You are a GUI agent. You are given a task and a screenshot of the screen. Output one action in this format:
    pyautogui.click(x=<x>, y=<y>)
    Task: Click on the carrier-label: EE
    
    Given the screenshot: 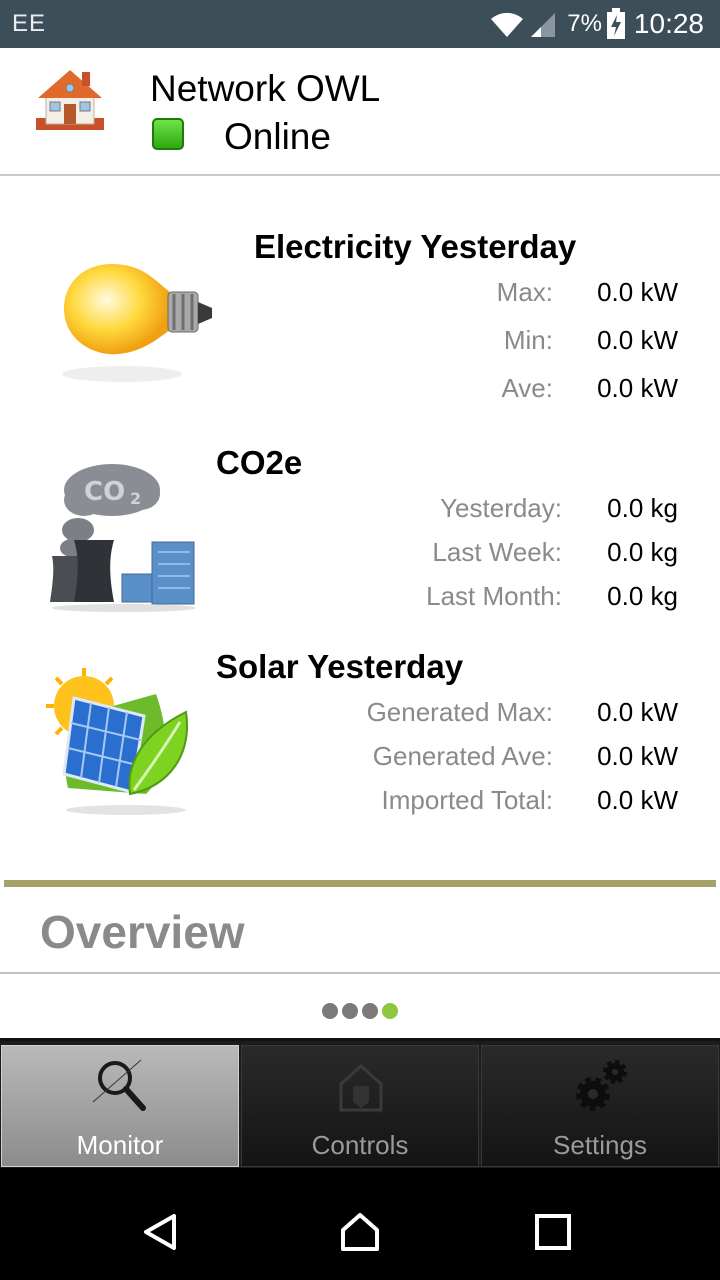 What is the action you would take?
    pyautogui.click(x=29, y=23)
    